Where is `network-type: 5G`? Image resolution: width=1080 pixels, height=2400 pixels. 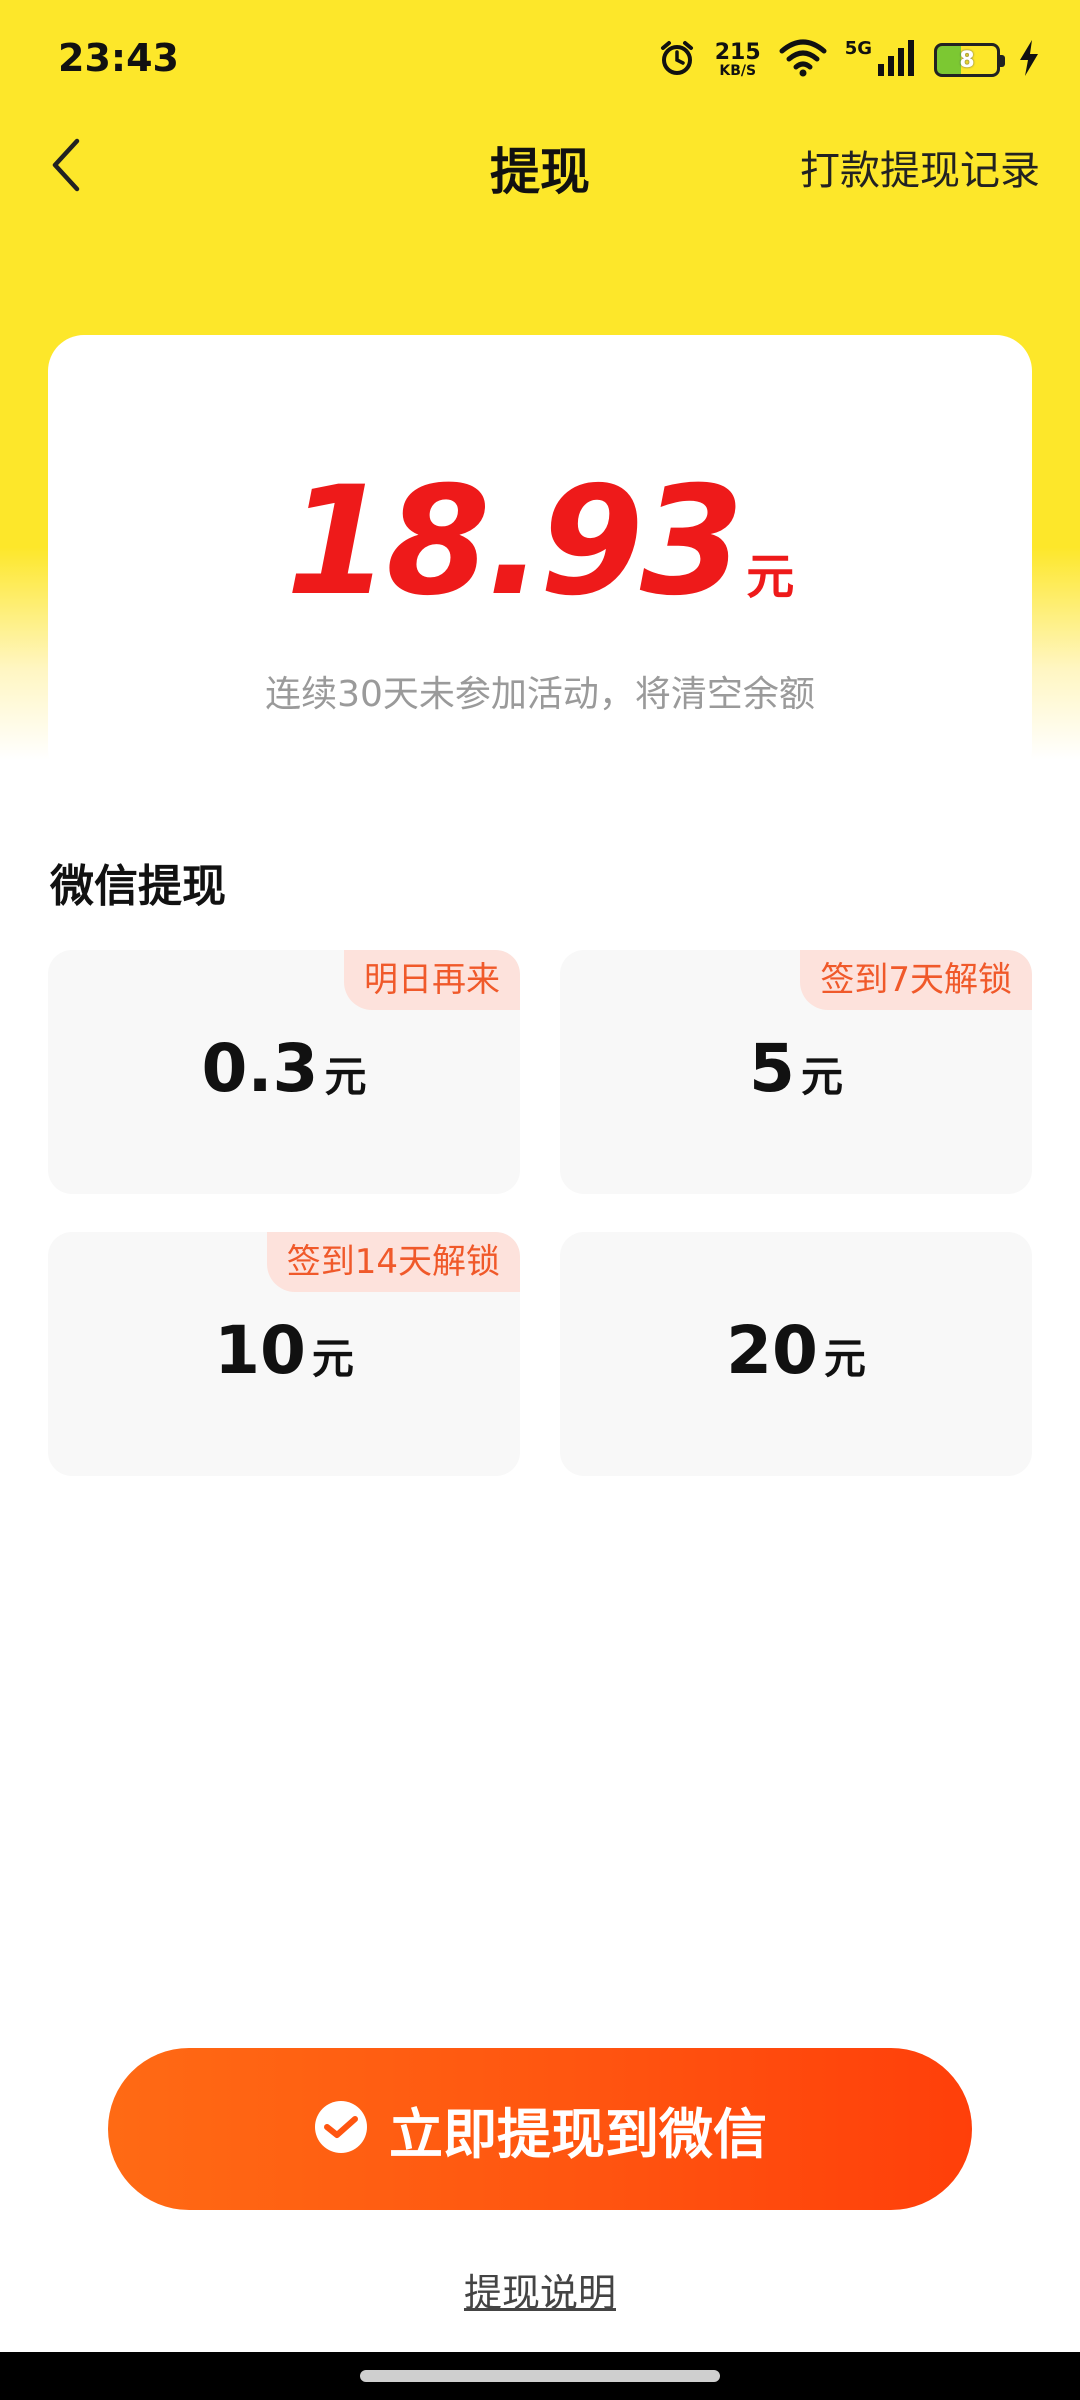 network-type: 5G is located at coordinates (858, 48).